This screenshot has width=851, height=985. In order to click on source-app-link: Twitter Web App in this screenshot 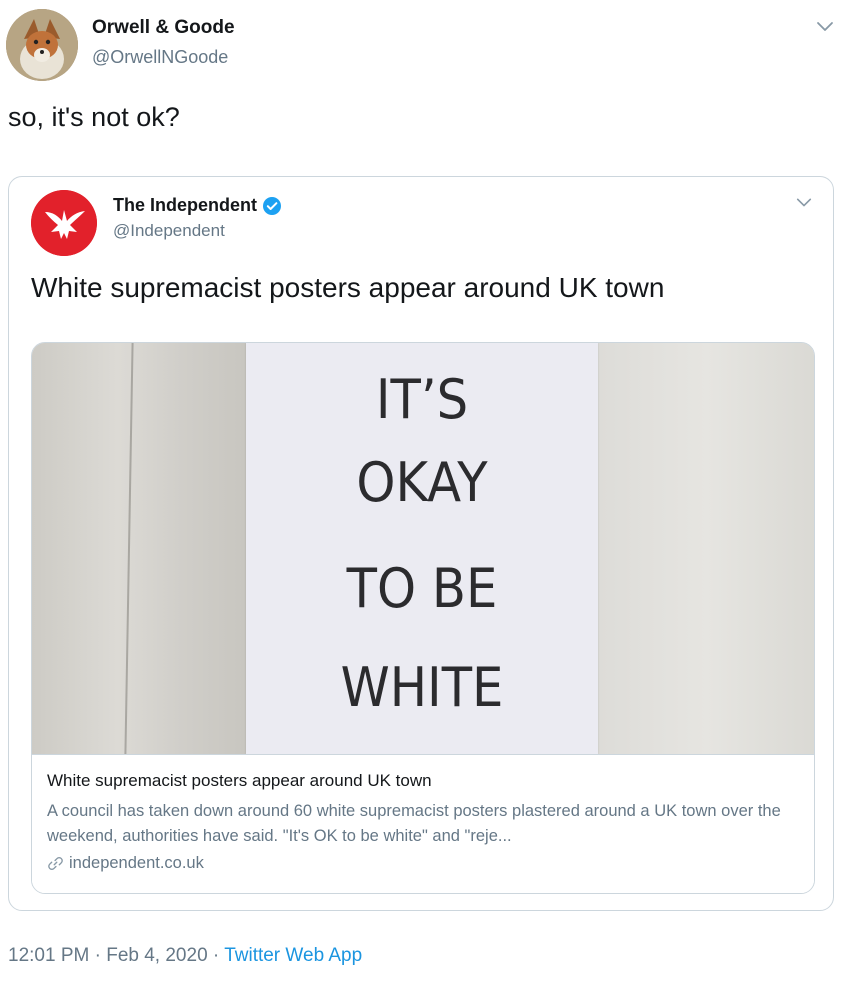, I will do `click(293, 955)`.